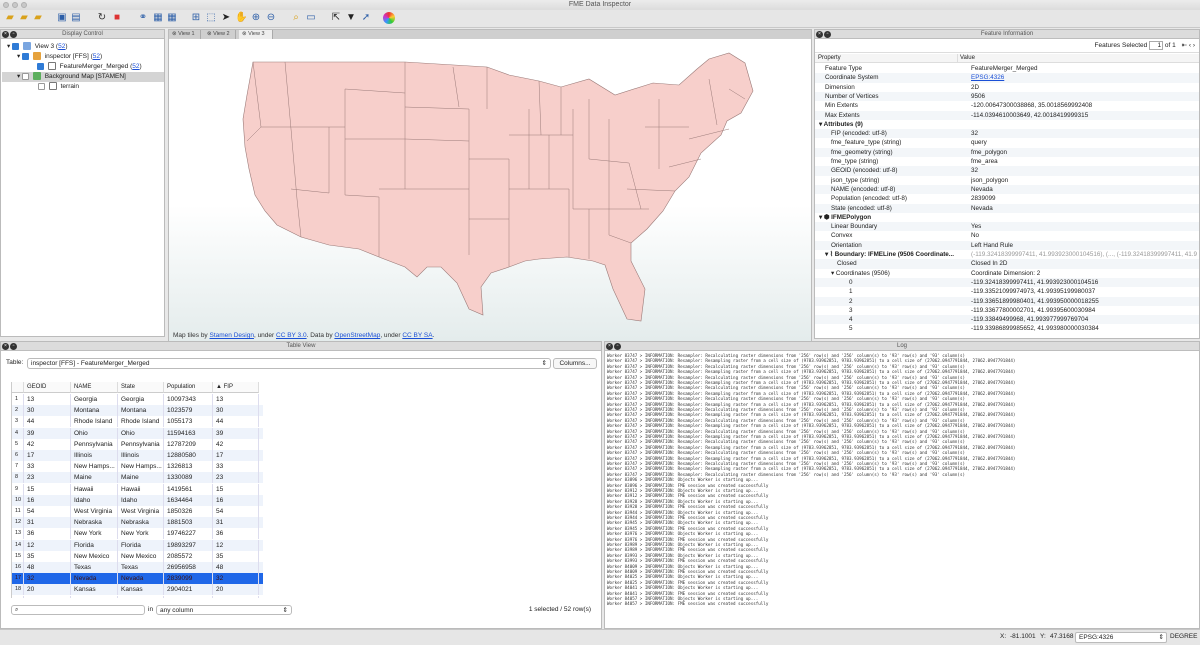 This screenshot has width=1200, height=645. What do you see at coordinates (1007, 198) in the screenshot?
I see `property-row: Population (encoded: utf-8) 2839099` at bounding box center [1007, 198].